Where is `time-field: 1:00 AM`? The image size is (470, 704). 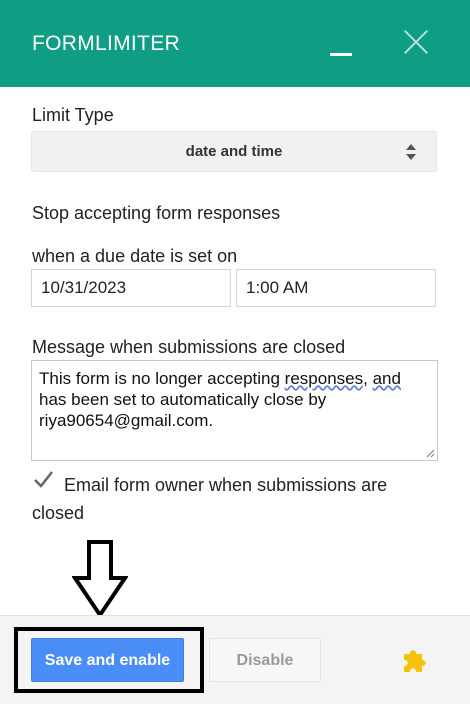 time-field: 1:00 AM is located at coordinates (336, 288).